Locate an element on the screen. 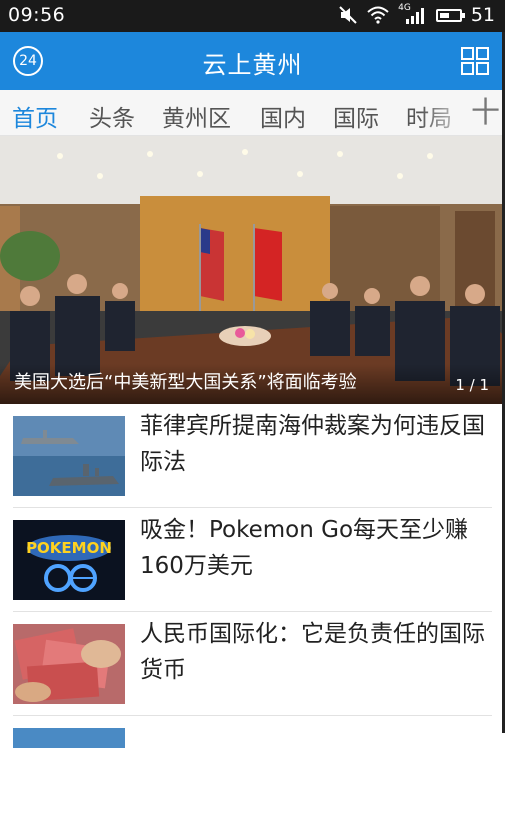 The height and width of the screenshot is (820, 505). news-headline: 吸金！Pokemon Go每天至少赚160万美元 is located at coordinates (304, 548).